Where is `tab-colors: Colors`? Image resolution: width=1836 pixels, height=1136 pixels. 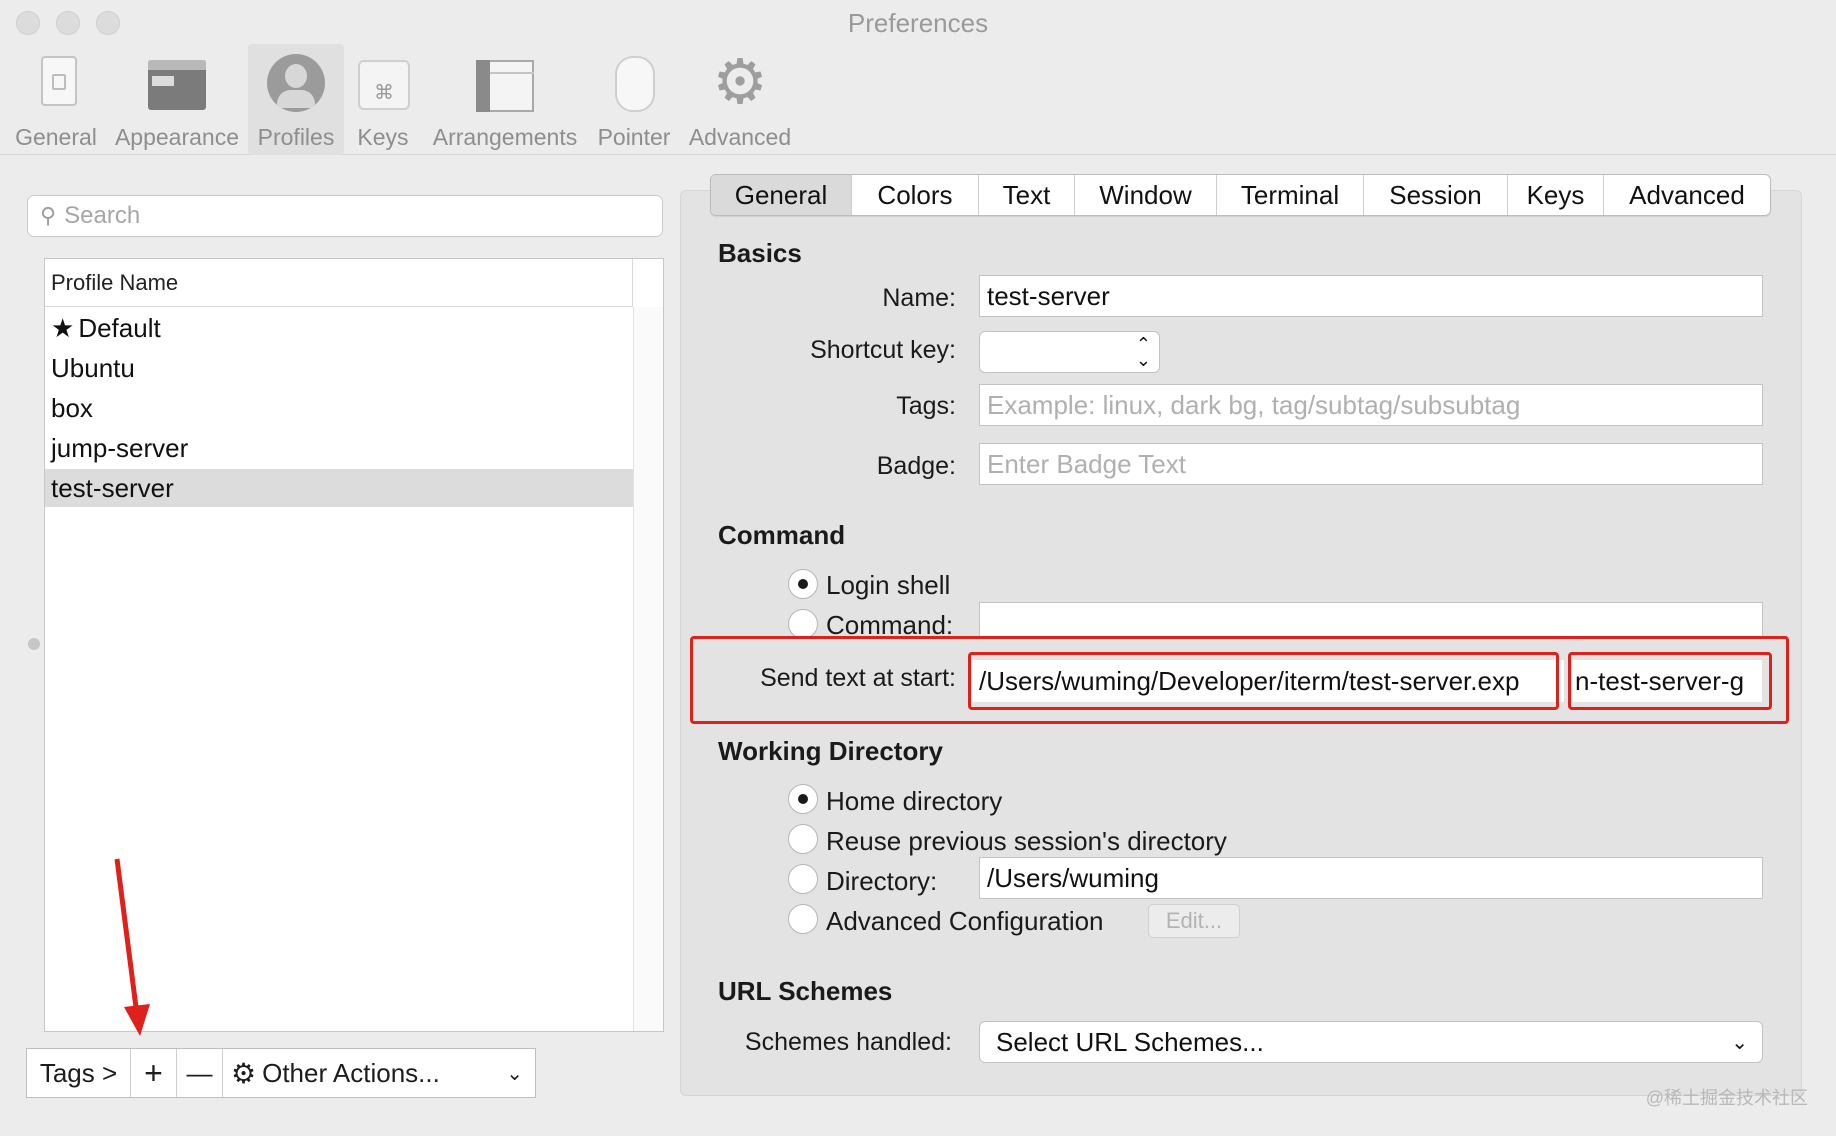
tab-colors: Colors is located at coordinates (915, 195).